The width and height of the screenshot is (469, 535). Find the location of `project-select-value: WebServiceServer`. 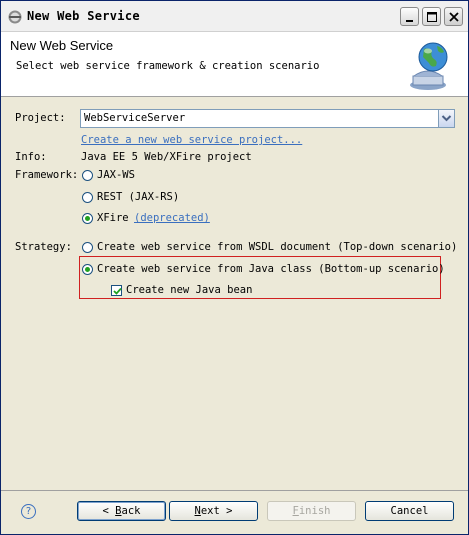

project-select-value: WebServiceServer is located at coordinates (135, 118).